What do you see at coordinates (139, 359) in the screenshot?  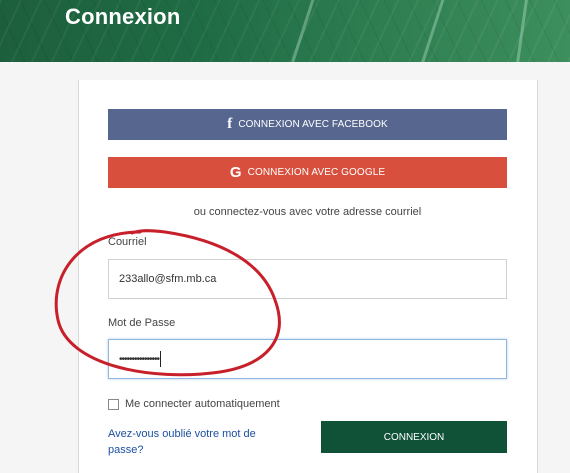 I see `password-value: ••••••••••••••••` at bounding box center [139, 359].